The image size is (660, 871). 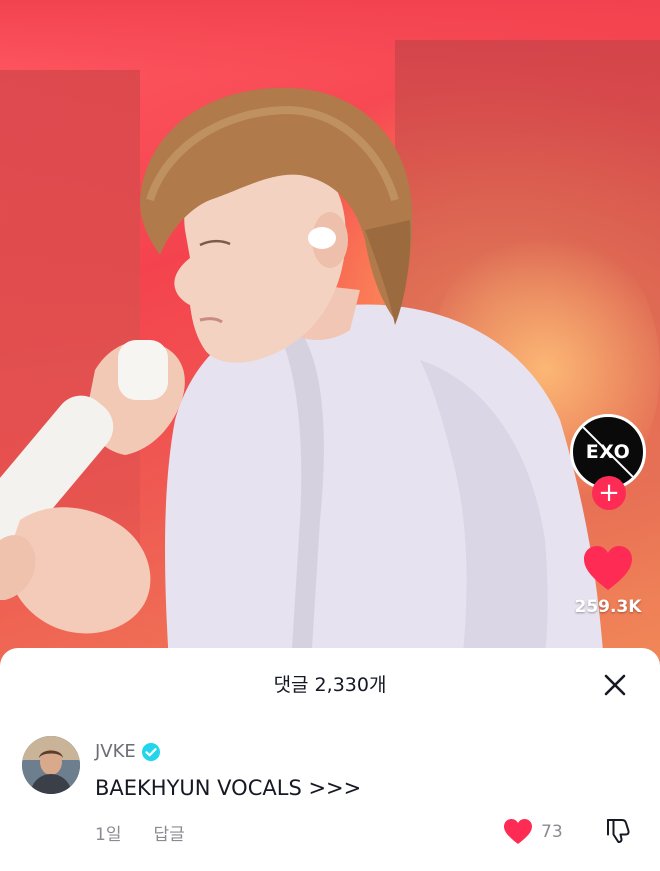 What do you see at coordinates (608, 607) in the screenshot?
I see `like-count: 259.3K` at bounding box center [608, 607].